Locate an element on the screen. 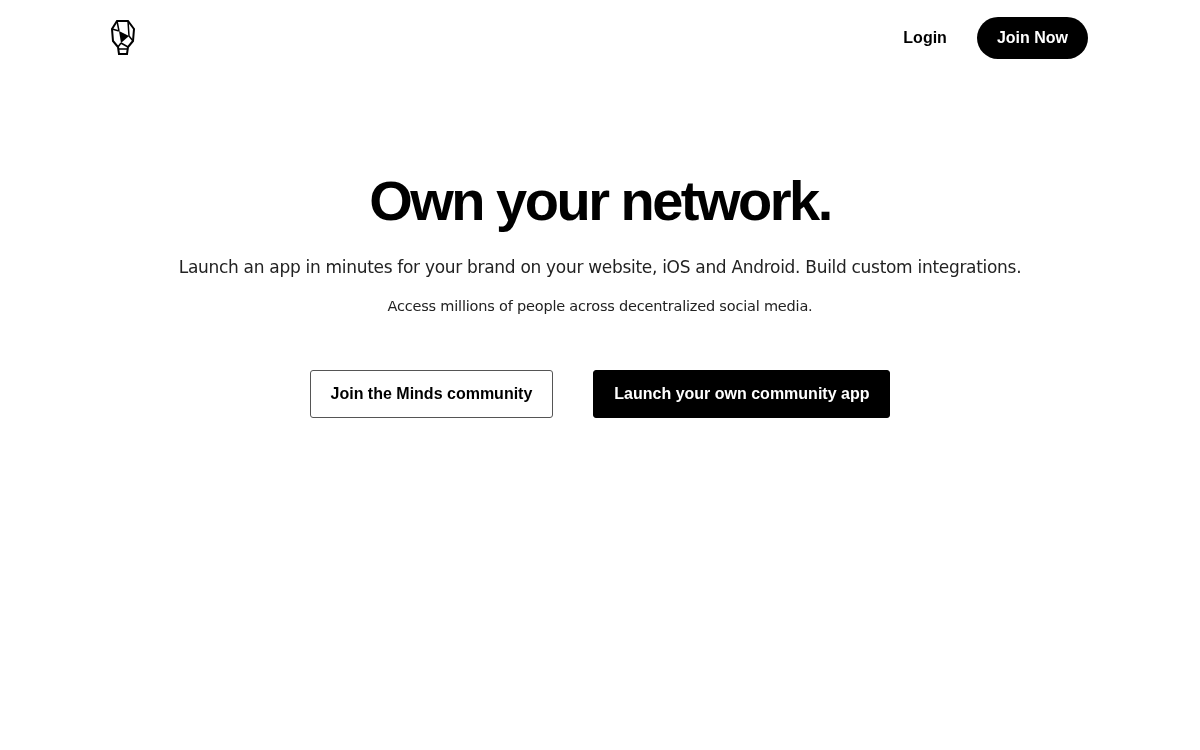  launch-app-button: Launch your own community app is located at coordinates (742, 394).